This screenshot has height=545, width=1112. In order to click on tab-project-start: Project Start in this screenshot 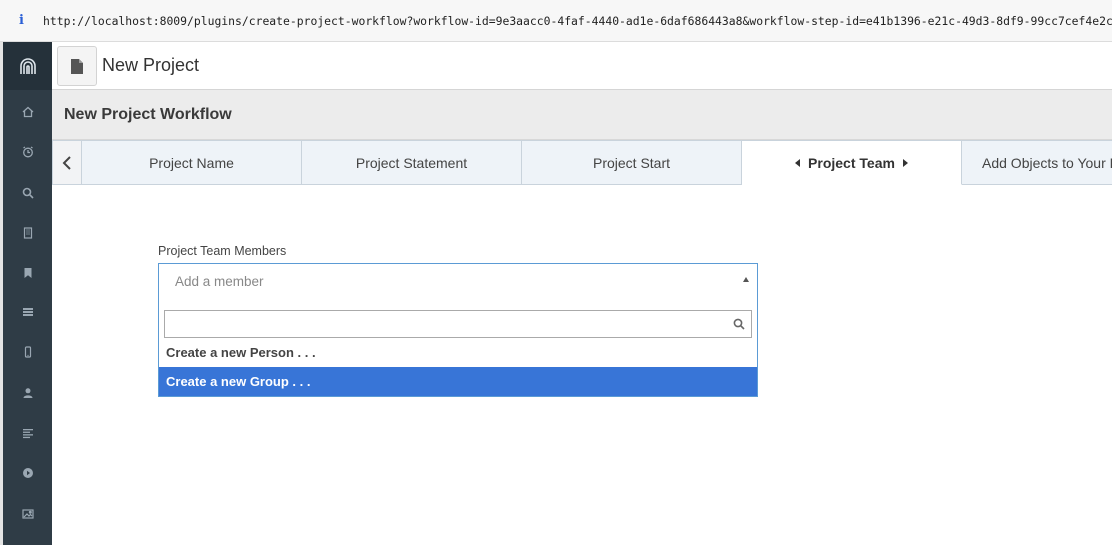, I will do `click(632, 162)`.